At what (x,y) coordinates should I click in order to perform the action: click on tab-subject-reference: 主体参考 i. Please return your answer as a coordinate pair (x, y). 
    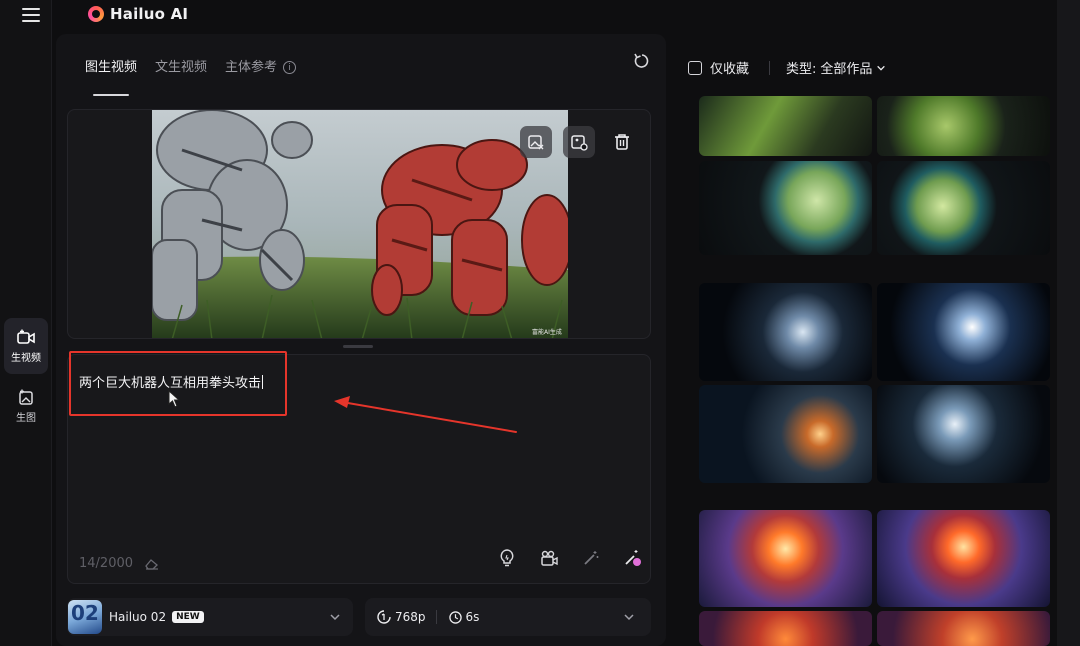
    Looking at the image, I should click on (261, 65).